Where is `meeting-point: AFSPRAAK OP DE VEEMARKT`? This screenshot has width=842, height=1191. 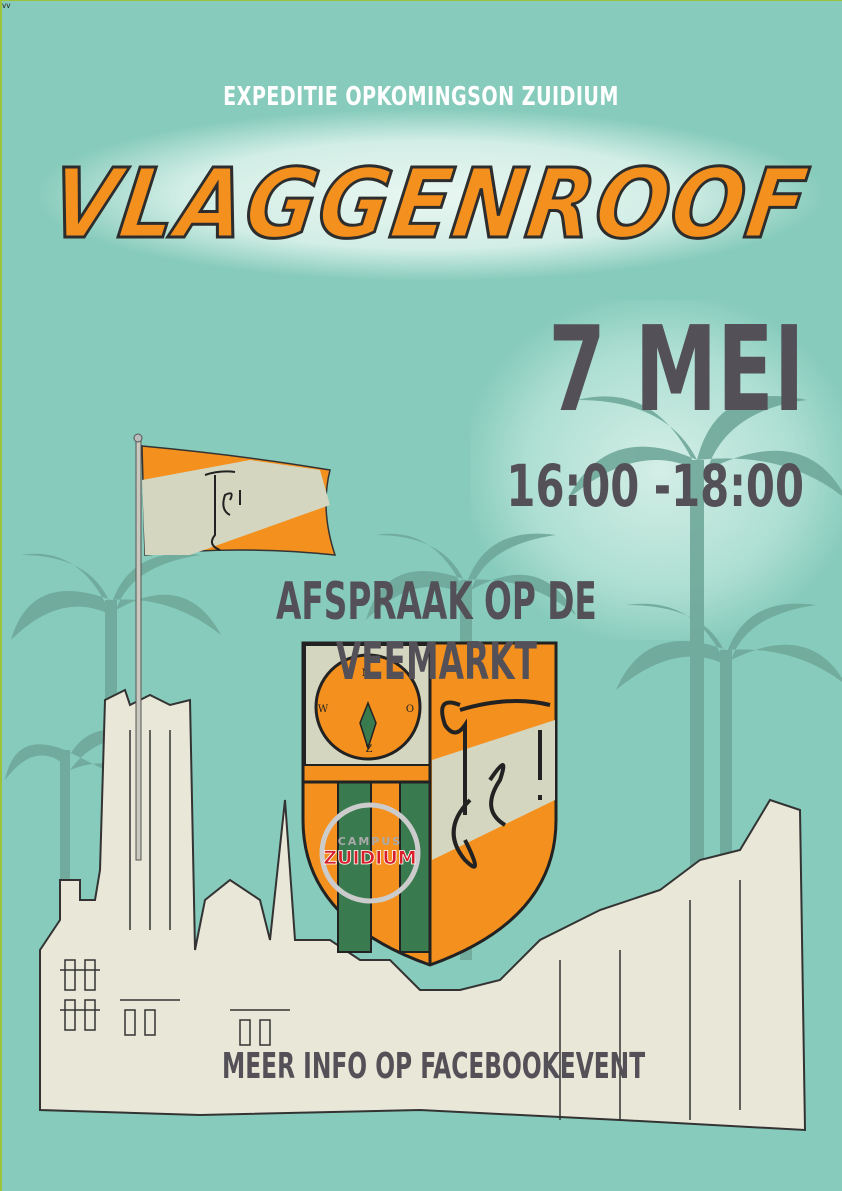
meeting-point: AFSPRAAK OP DE VEEMARKT is located at coordinates (436, 632).